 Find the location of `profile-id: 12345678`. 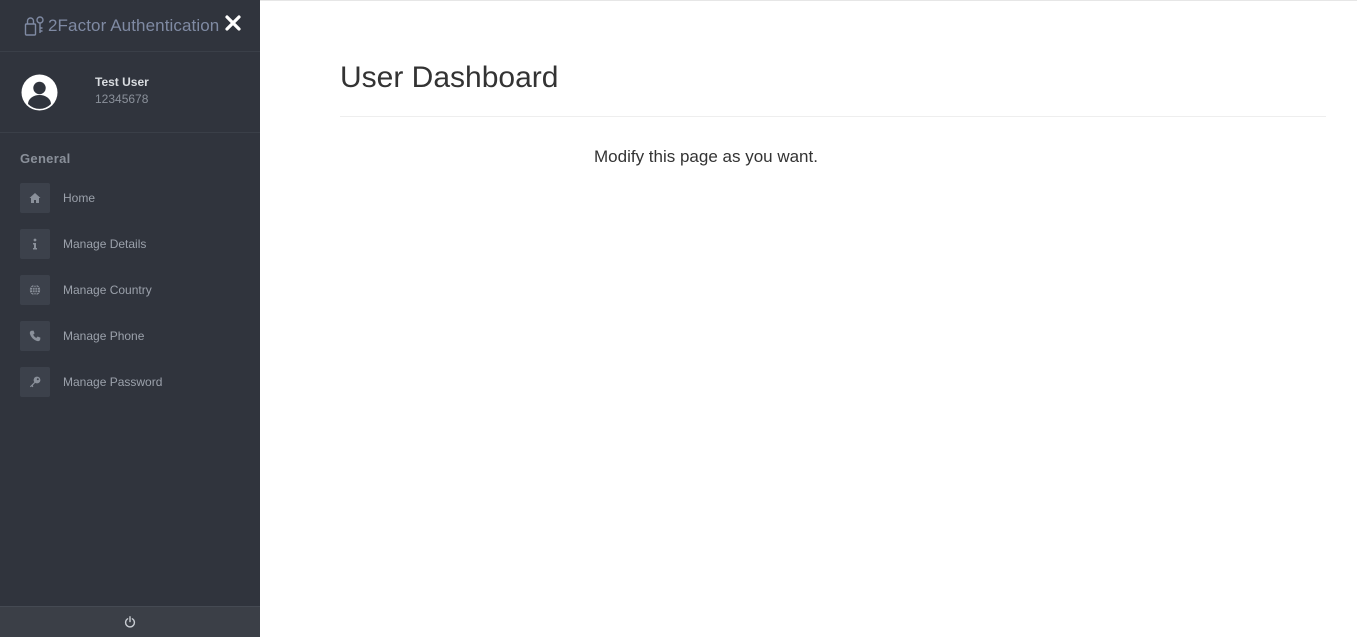

profile-id: 12345678 is located at coordinates (122, 98).